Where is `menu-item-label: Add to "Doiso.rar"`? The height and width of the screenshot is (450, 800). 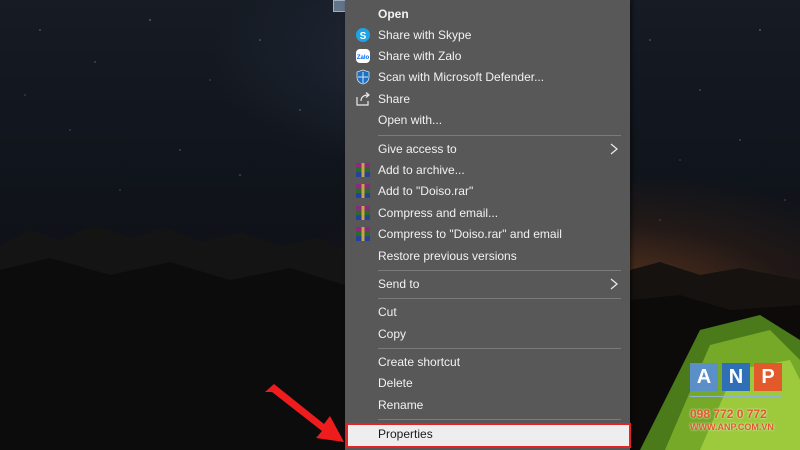 menu-item-label: Add to "Doiso.rar" is located at coordinates (426, 191).